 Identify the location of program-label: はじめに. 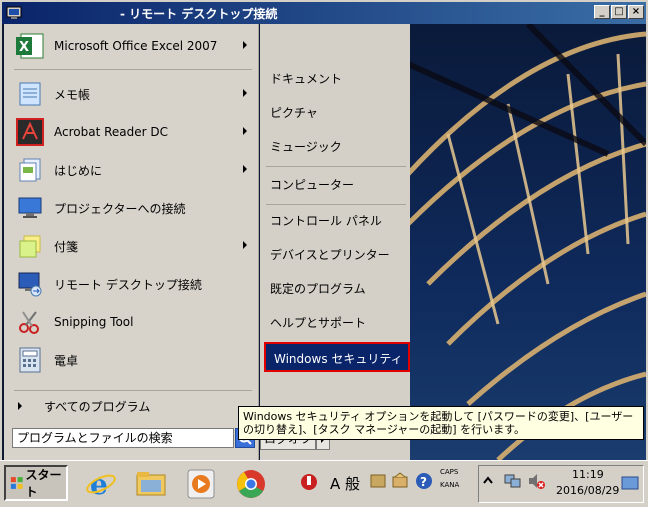
(78, 170).